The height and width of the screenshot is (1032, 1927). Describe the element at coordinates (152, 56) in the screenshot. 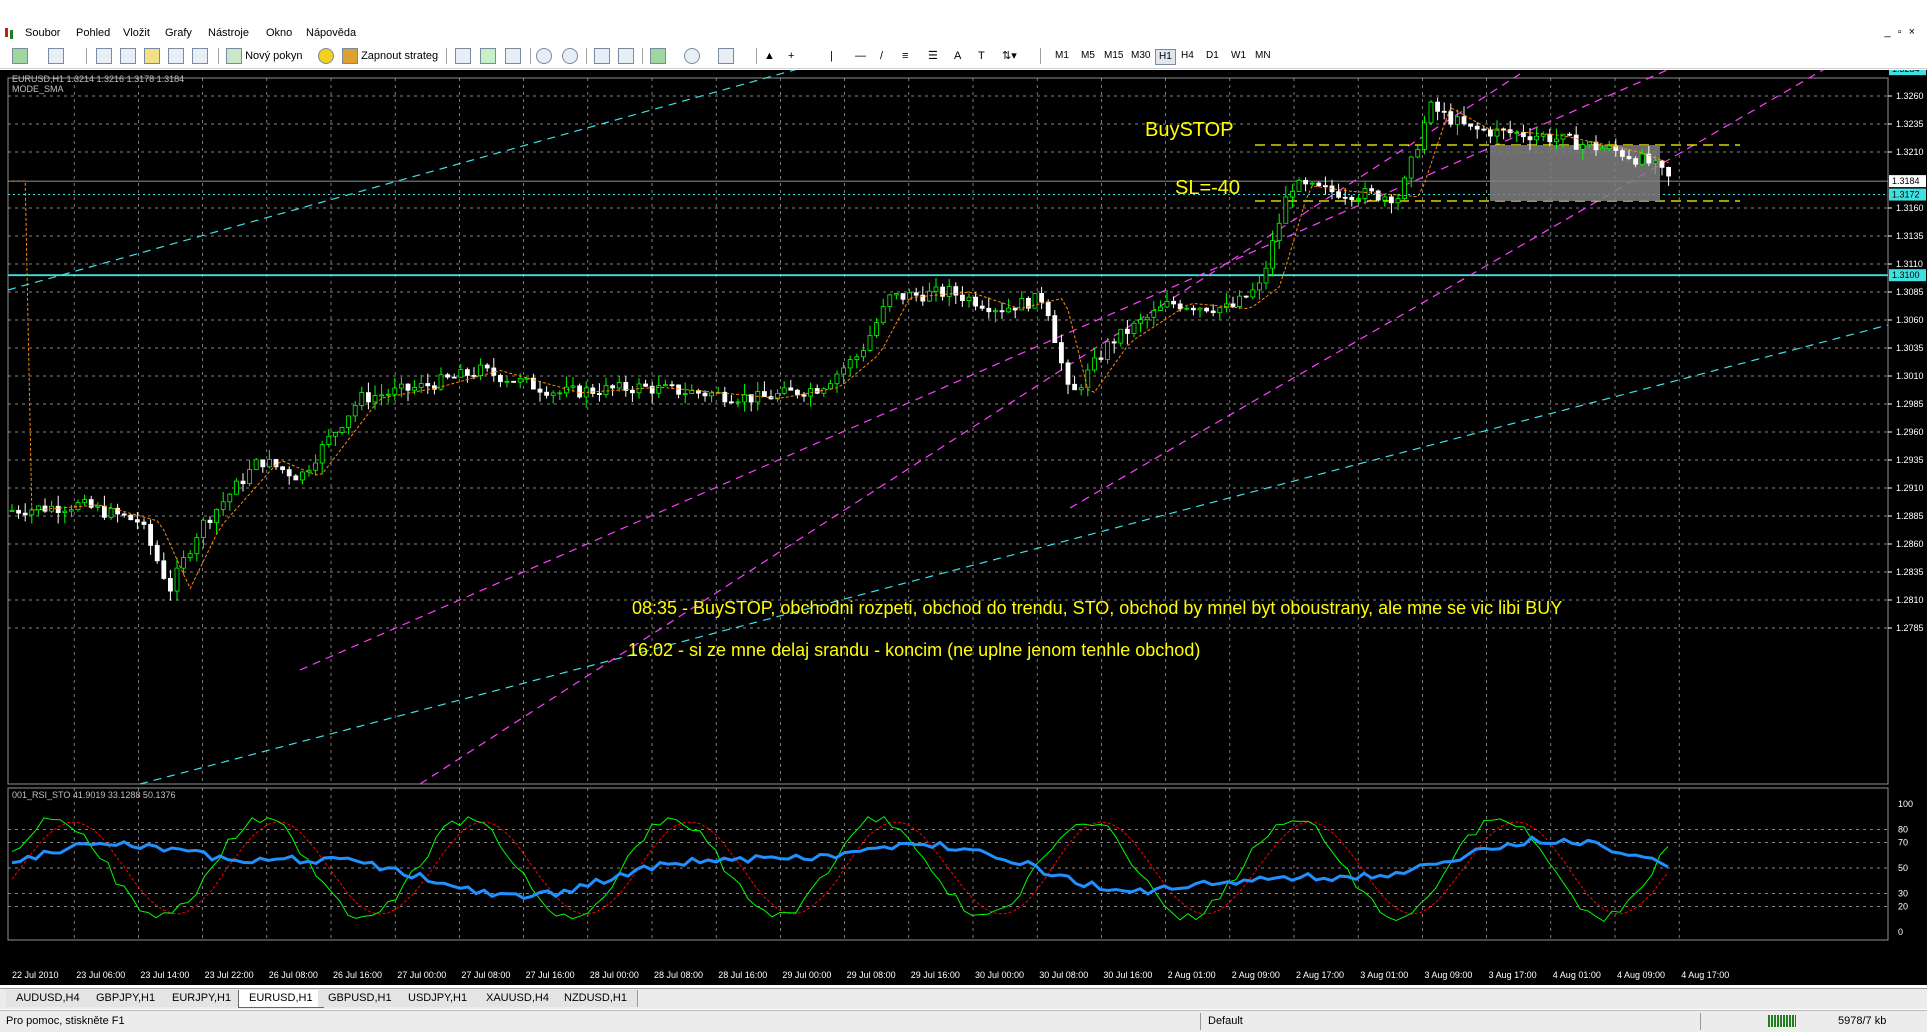

I see `navigator-icon` at that location.